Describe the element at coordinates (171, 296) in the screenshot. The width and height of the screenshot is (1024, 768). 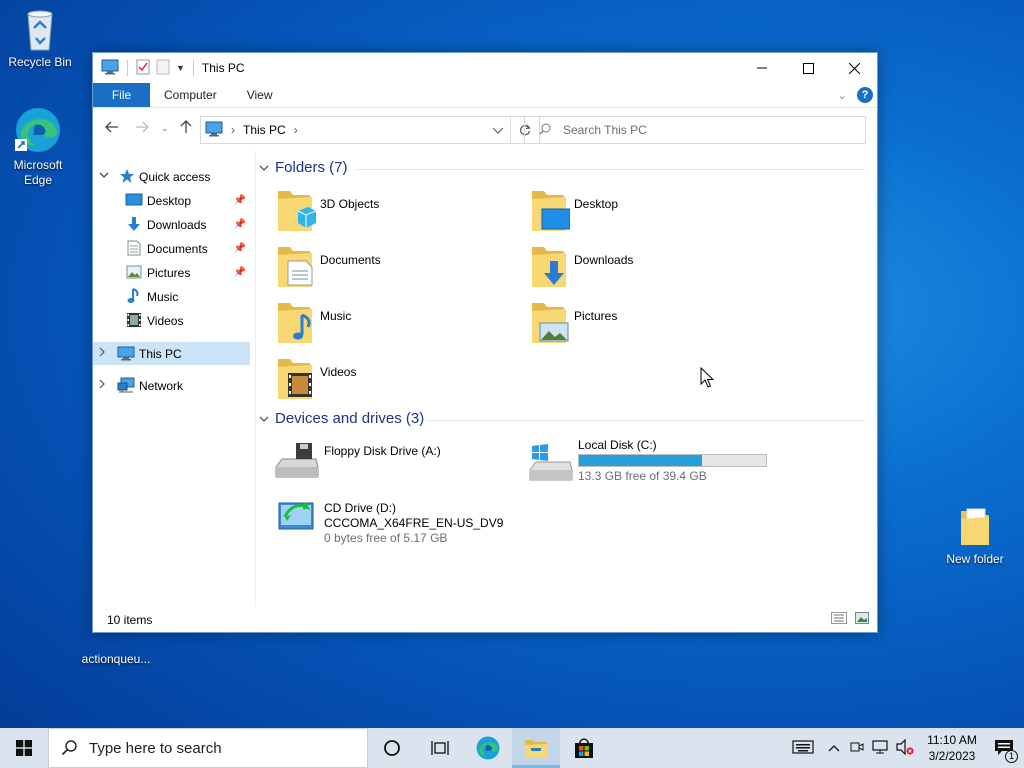
I see `nav-item-music: Music` at that location.